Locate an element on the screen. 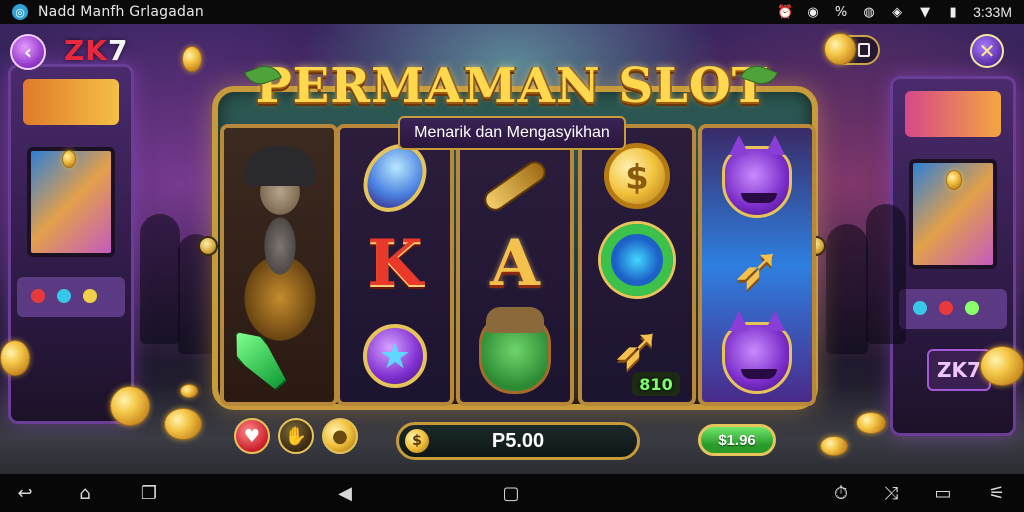 This screenshot has height=512, width=1024. brand-prefix: ZK is located at coordinates (86, 50).